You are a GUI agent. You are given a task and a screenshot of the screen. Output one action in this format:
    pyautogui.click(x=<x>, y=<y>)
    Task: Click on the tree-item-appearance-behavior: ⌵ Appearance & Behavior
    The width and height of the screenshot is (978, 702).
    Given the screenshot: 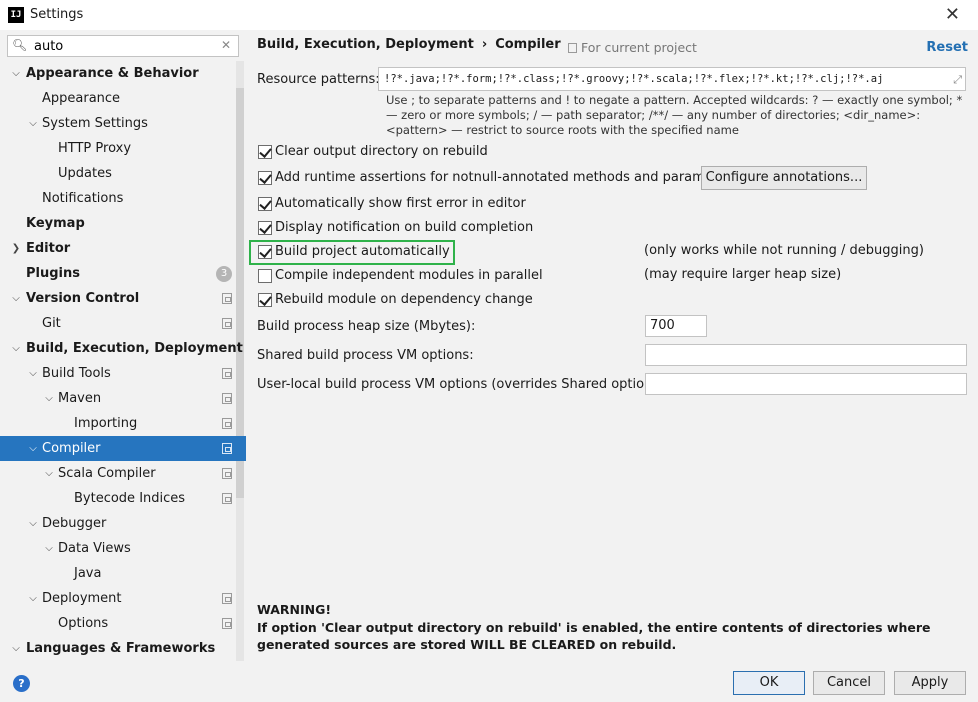 What is the action you would take?
    pyautogui.click(x=123, y=73)
    